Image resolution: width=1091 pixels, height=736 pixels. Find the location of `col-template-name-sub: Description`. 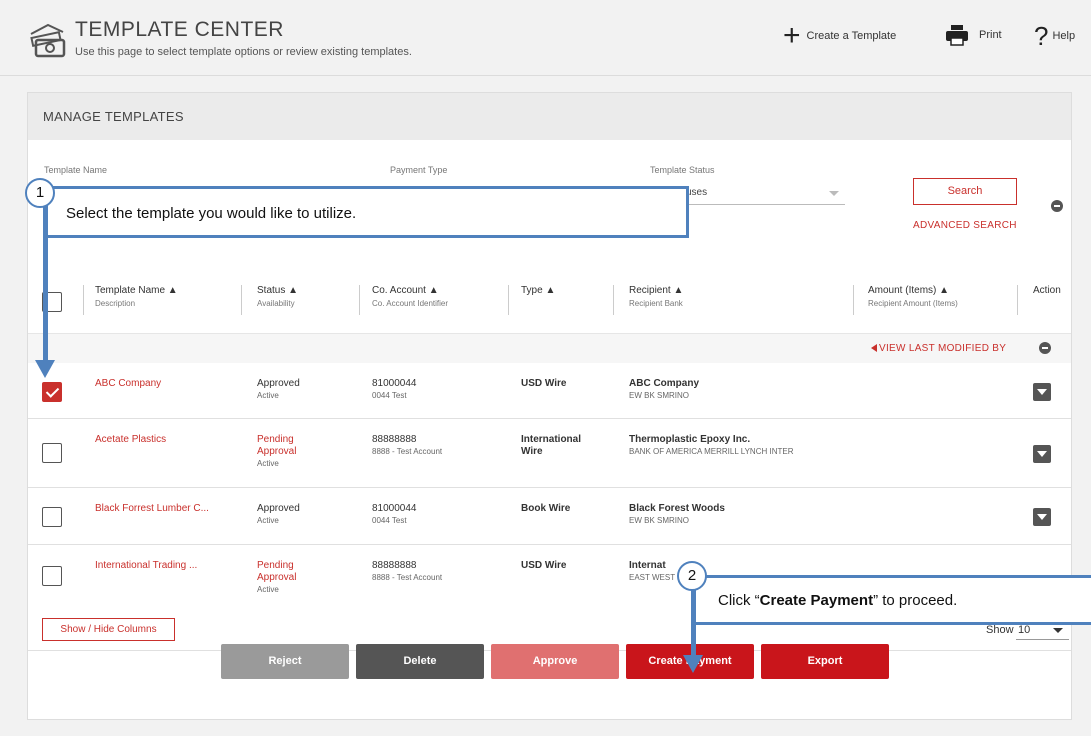

col-template-name-sub: Description is located at coordinates (115, 303).